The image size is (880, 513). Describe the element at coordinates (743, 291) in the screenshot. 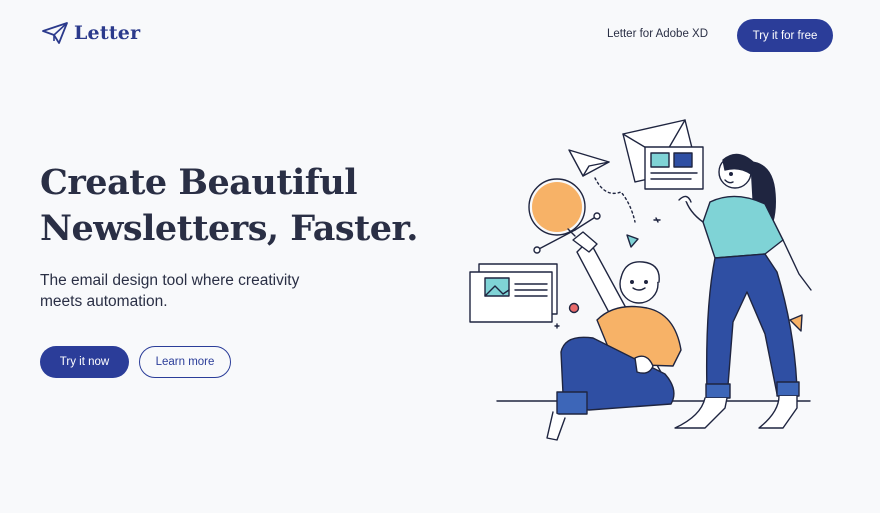

I see `standing-woman` at that location.